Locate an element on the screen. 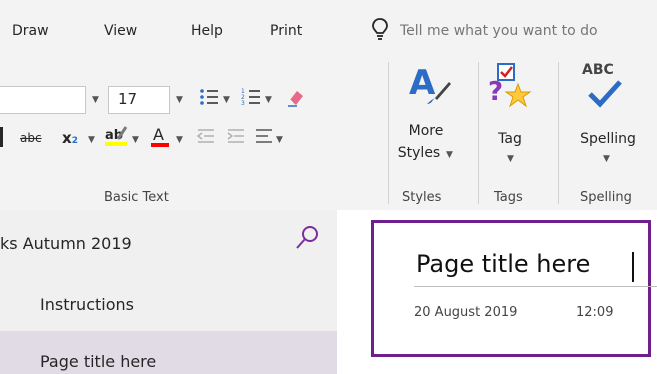 The image size is (657, 374). numbered-list-icon: 1 2 3 is located at coordinates (251, 99).